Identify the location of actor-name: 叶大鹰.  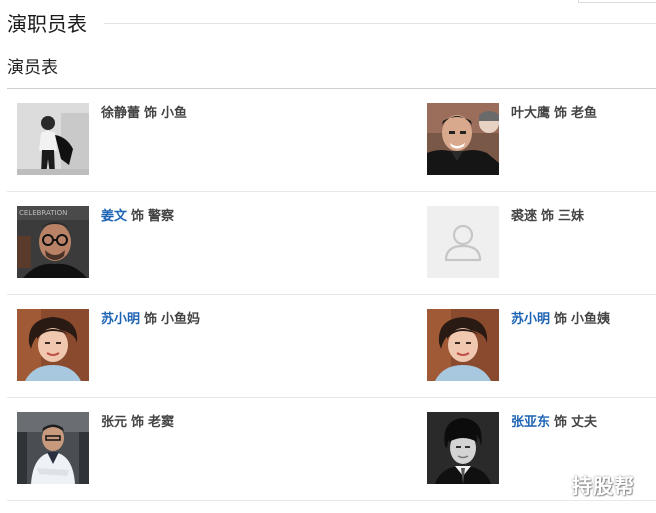
(531, 113).